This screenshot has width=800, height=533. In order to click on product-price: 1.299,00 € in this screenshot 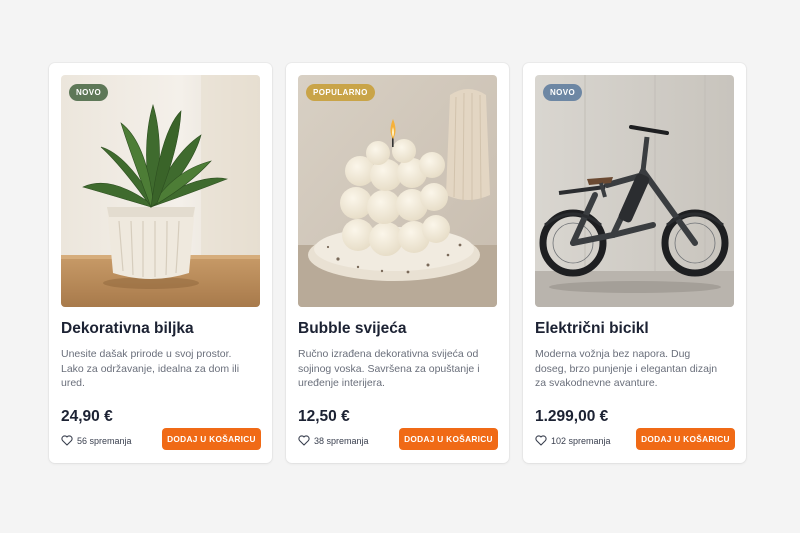, I will do `click(572, 416)`.